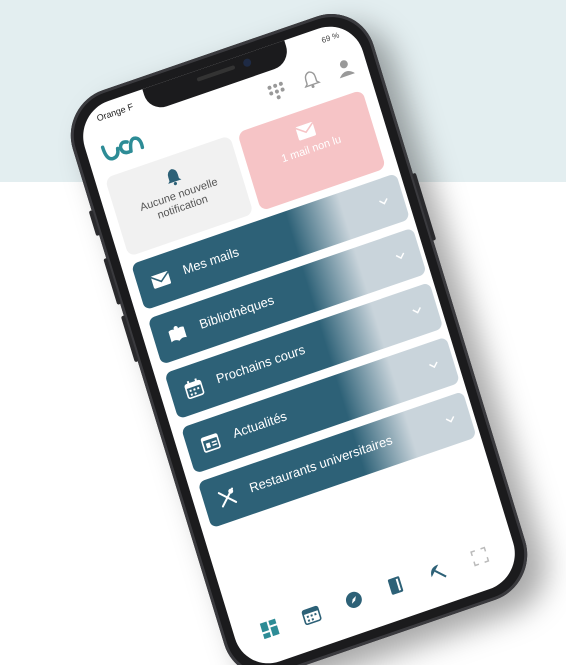 The image size is (566, 665). Describe the element at coordinates (353, 600) in the screenshot. I see `compass-icon` at that location.